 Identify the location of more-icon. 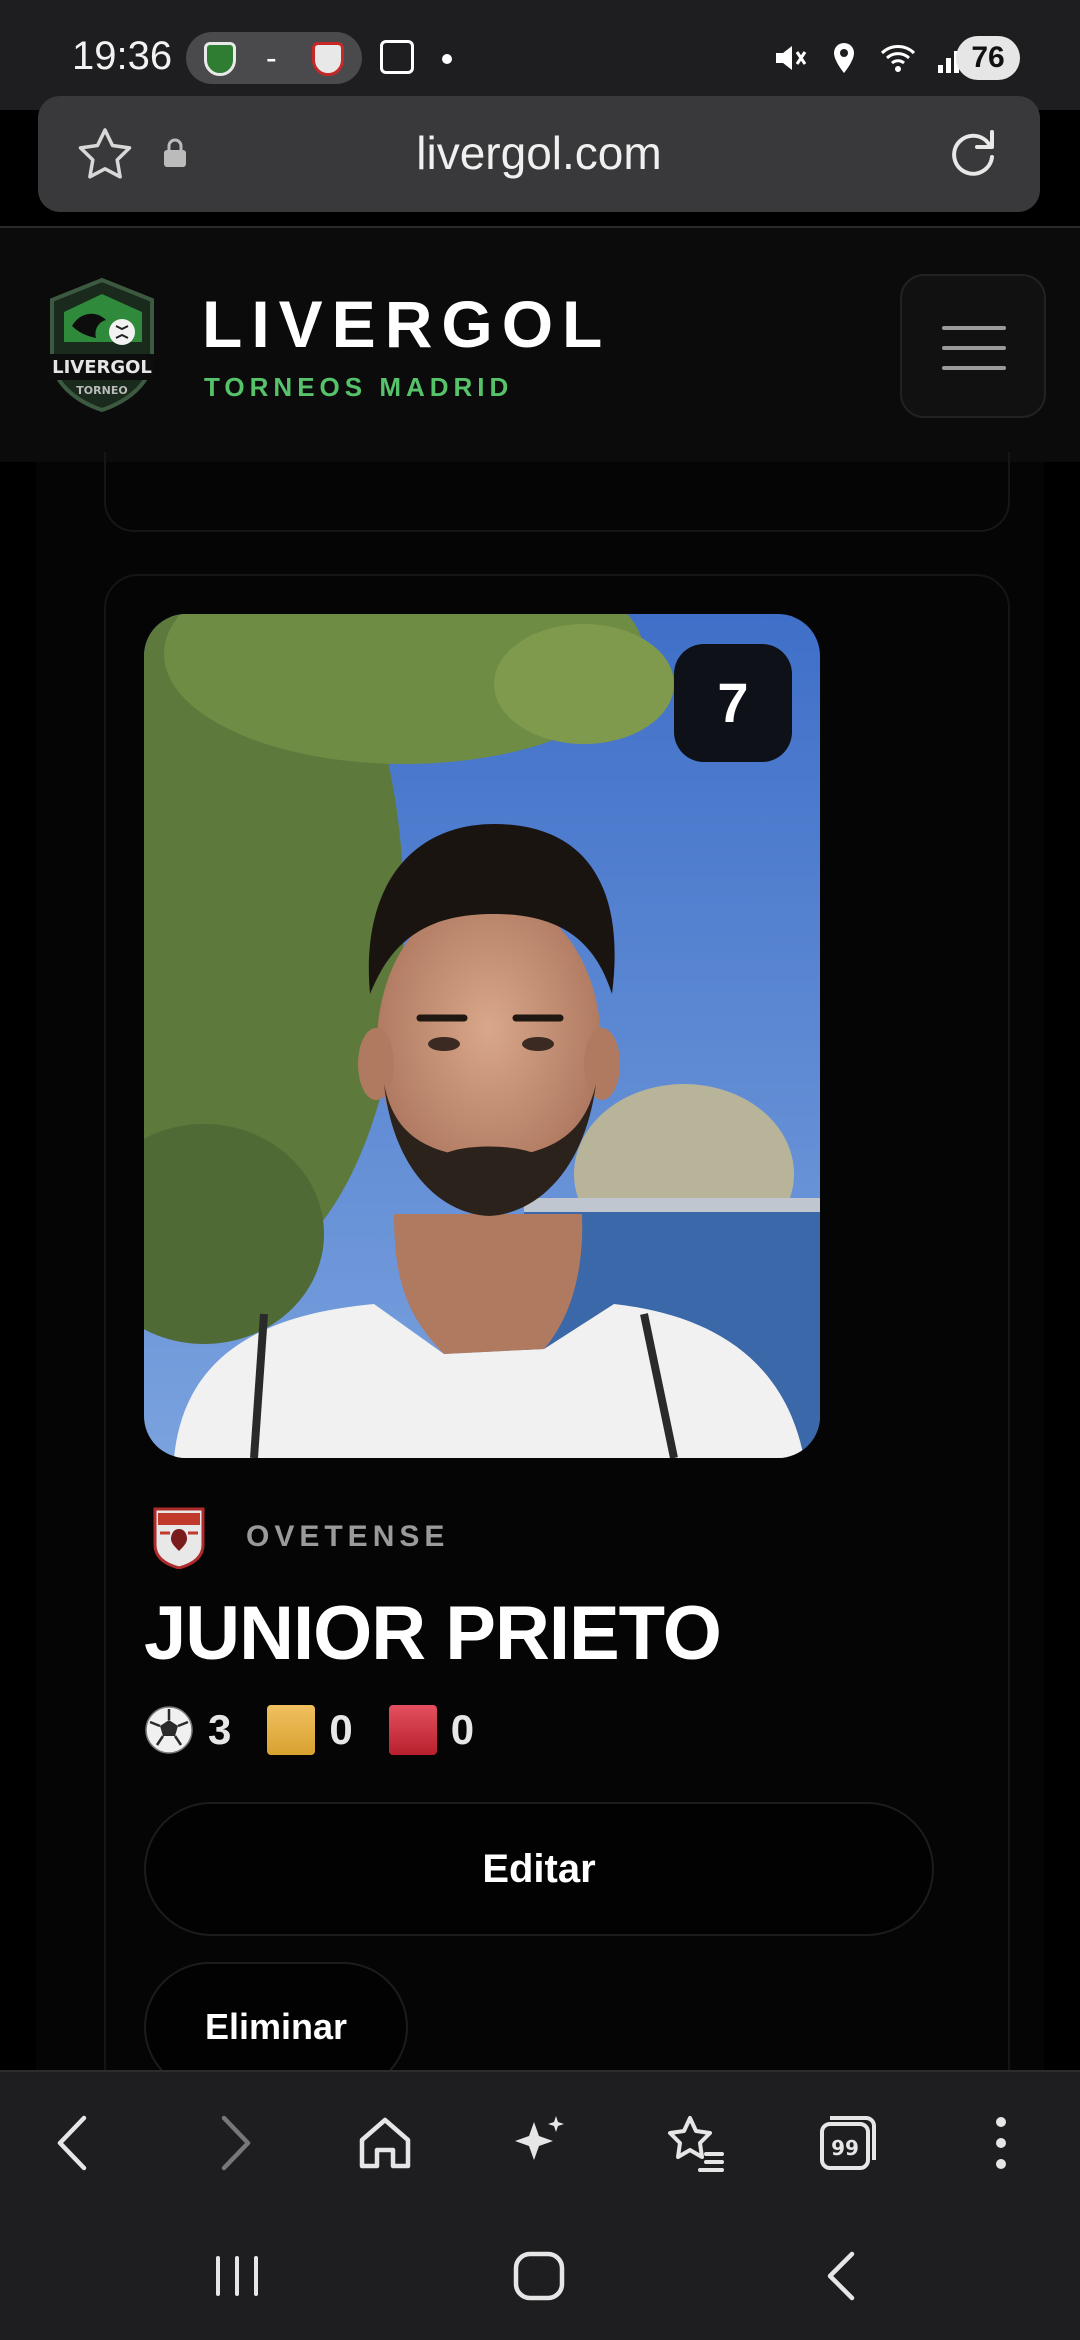
(1001, 2143).